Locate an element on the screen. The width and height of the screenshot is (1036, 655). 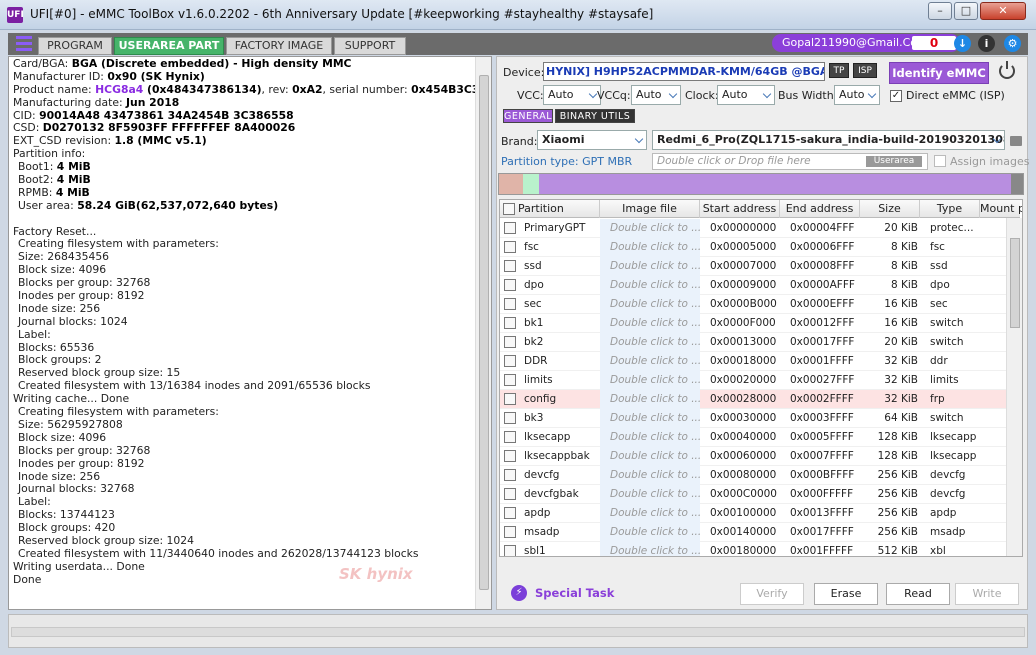
power-icon is located at coordinates (1007, 70).